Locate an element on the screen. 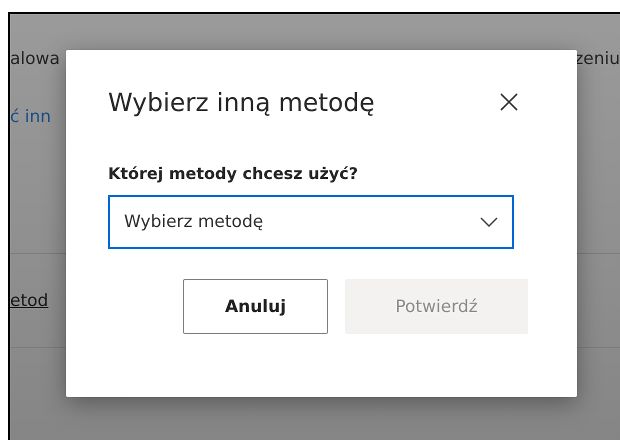 The height and width of the screenshot is (440, 620). cancel-button: Anuluj is located at coordinates (255, 306).